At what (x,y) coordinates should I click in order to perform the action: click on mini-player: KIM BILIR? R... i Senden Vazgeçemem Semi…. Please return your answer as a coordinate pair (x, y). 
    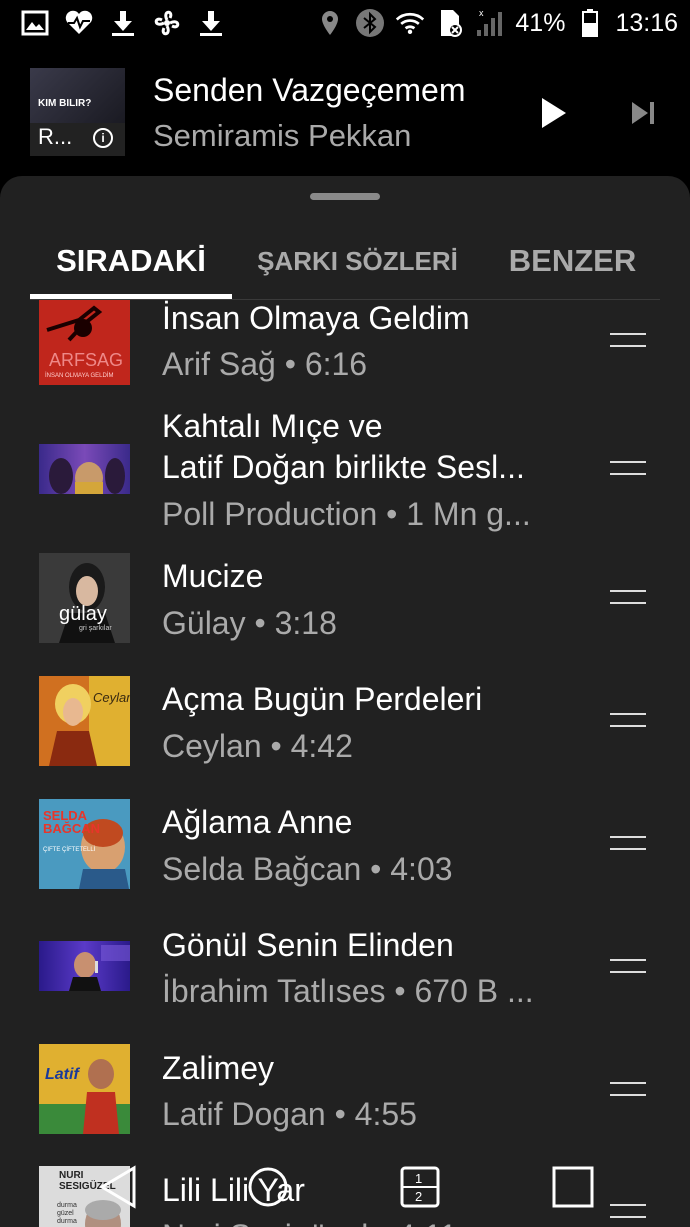
    Looking at the image, I should click on (345, 112).